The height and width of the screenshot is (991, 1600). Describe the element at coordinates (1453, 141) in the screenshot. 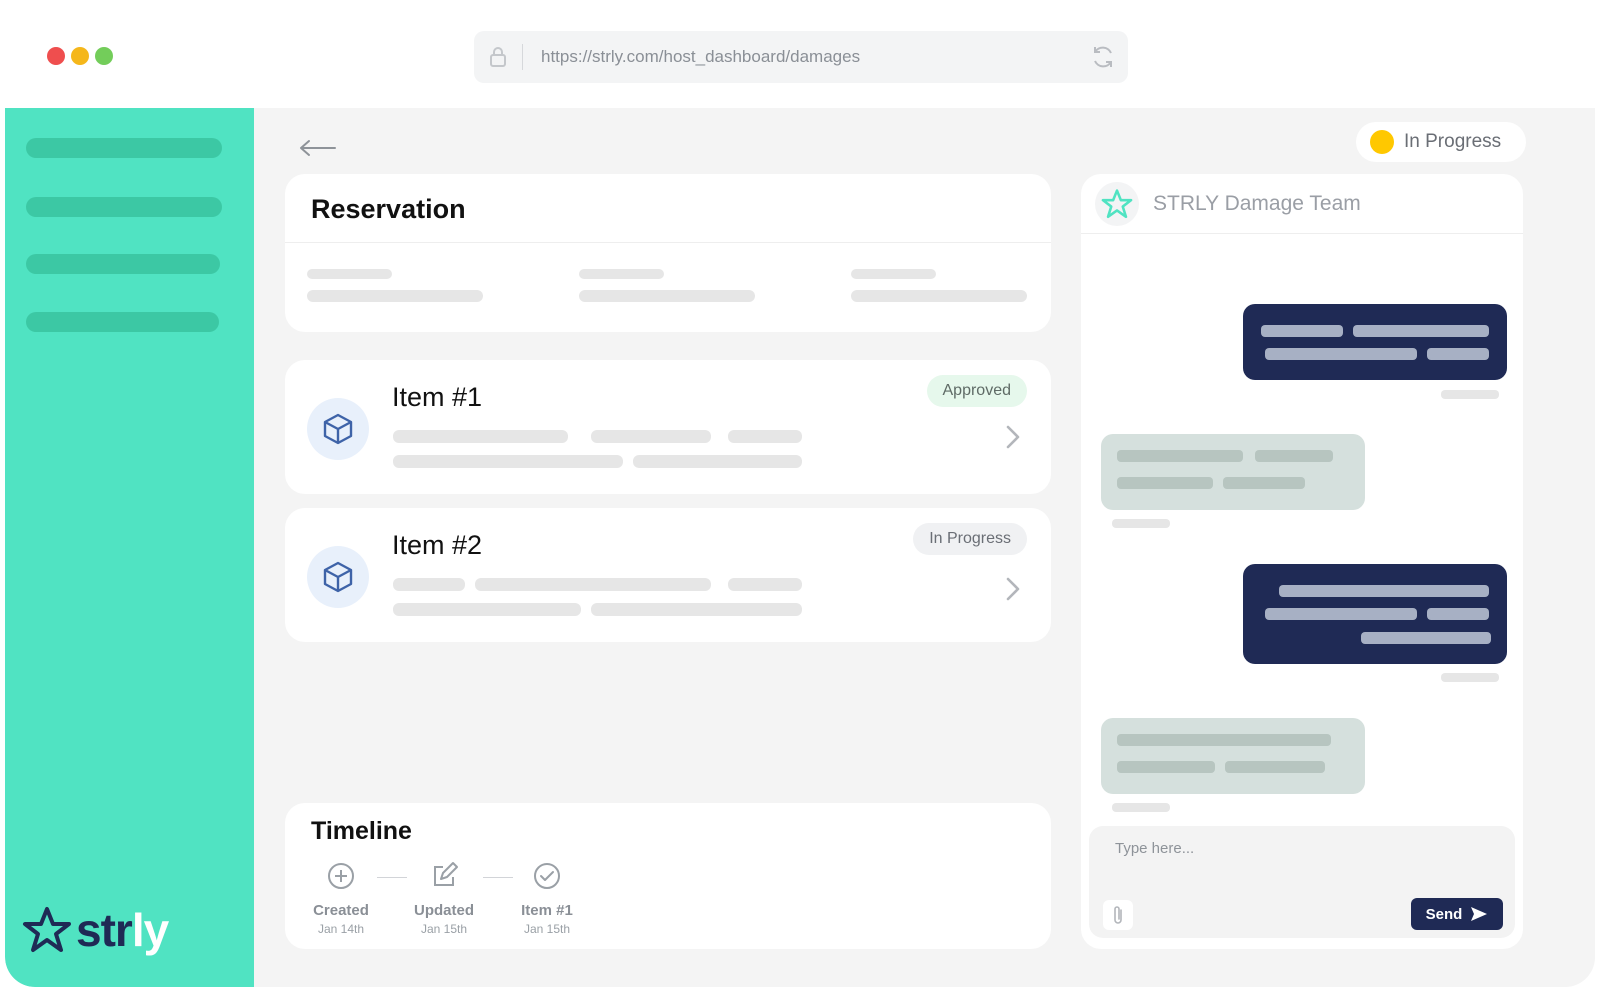

I see `status-label: In Progress` at that location.